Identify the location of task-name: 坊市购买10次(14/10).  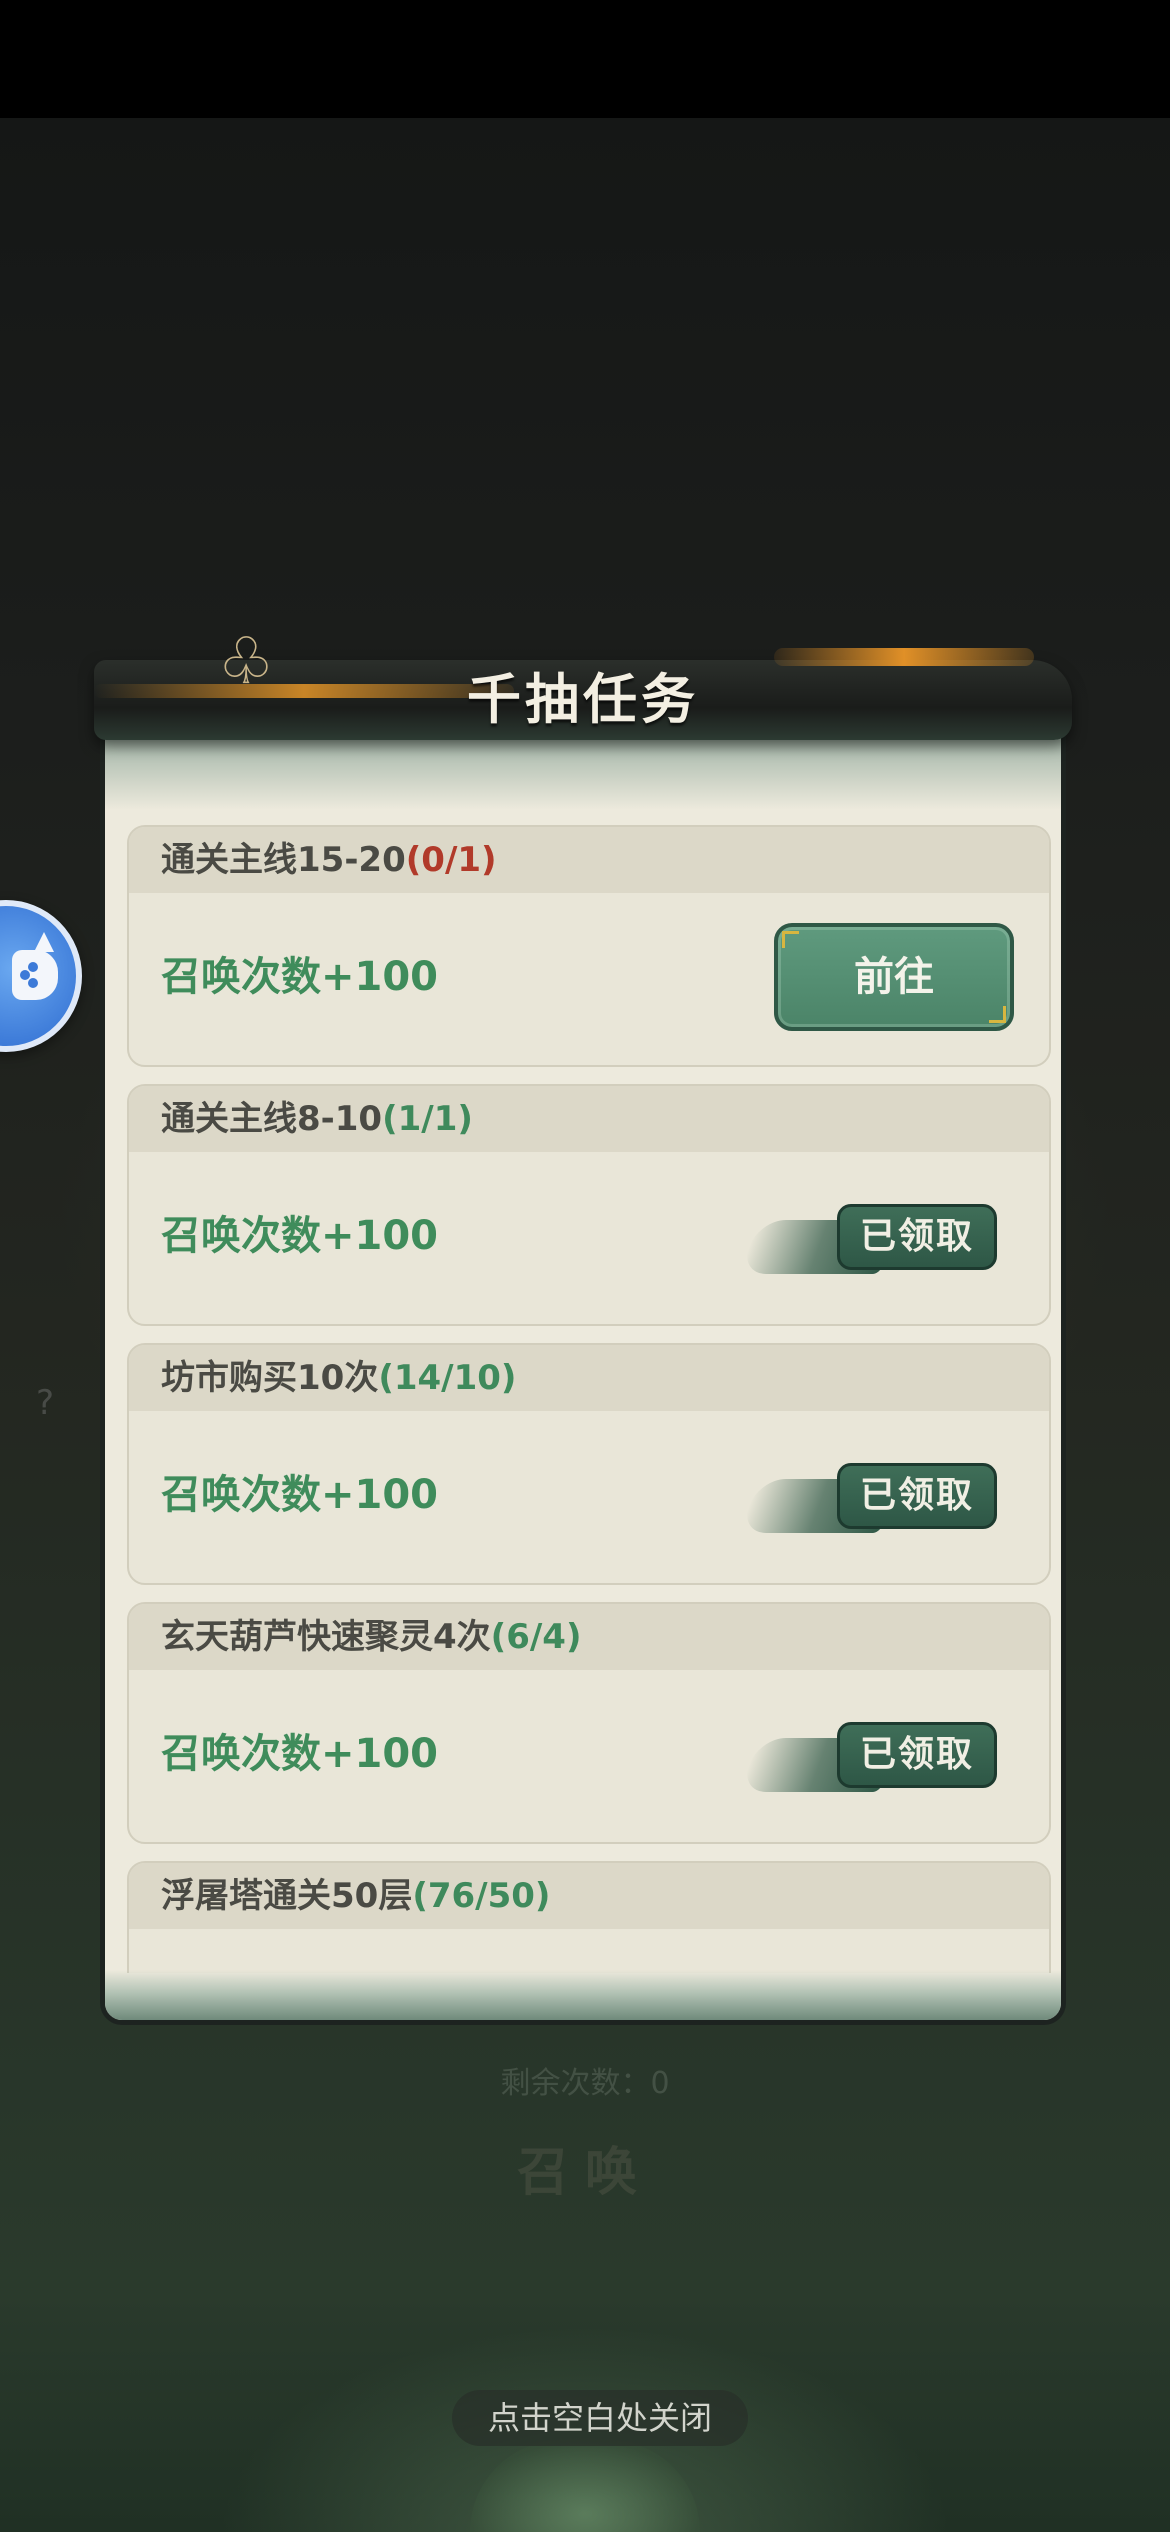
(338, 1378).